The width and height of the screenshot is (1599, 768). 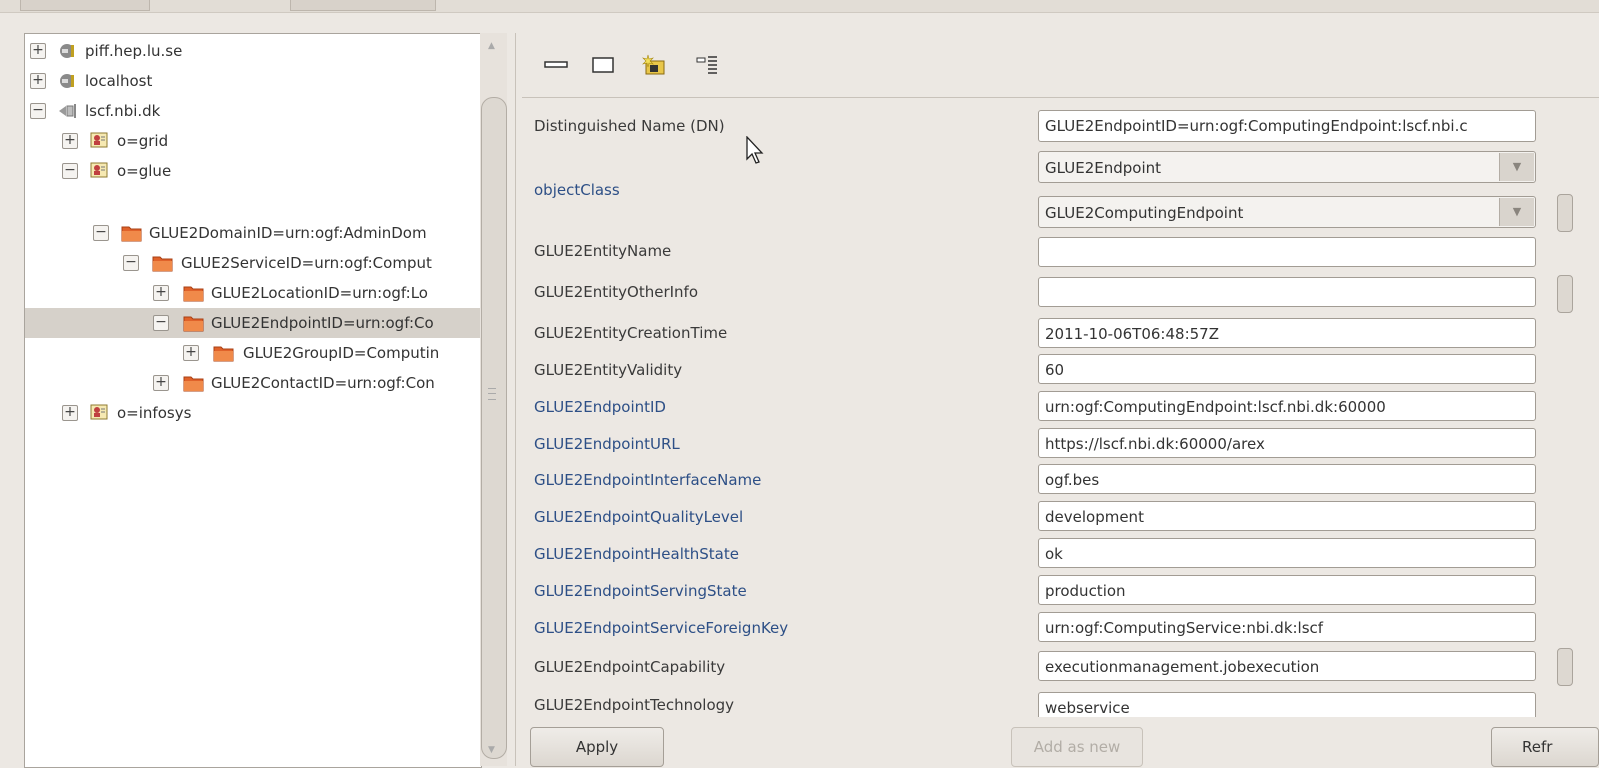 What do you see at coordinates (1287, 369) in the screenshot?
I see `attr-value-field: 60` at bounding box center [1287, 369].